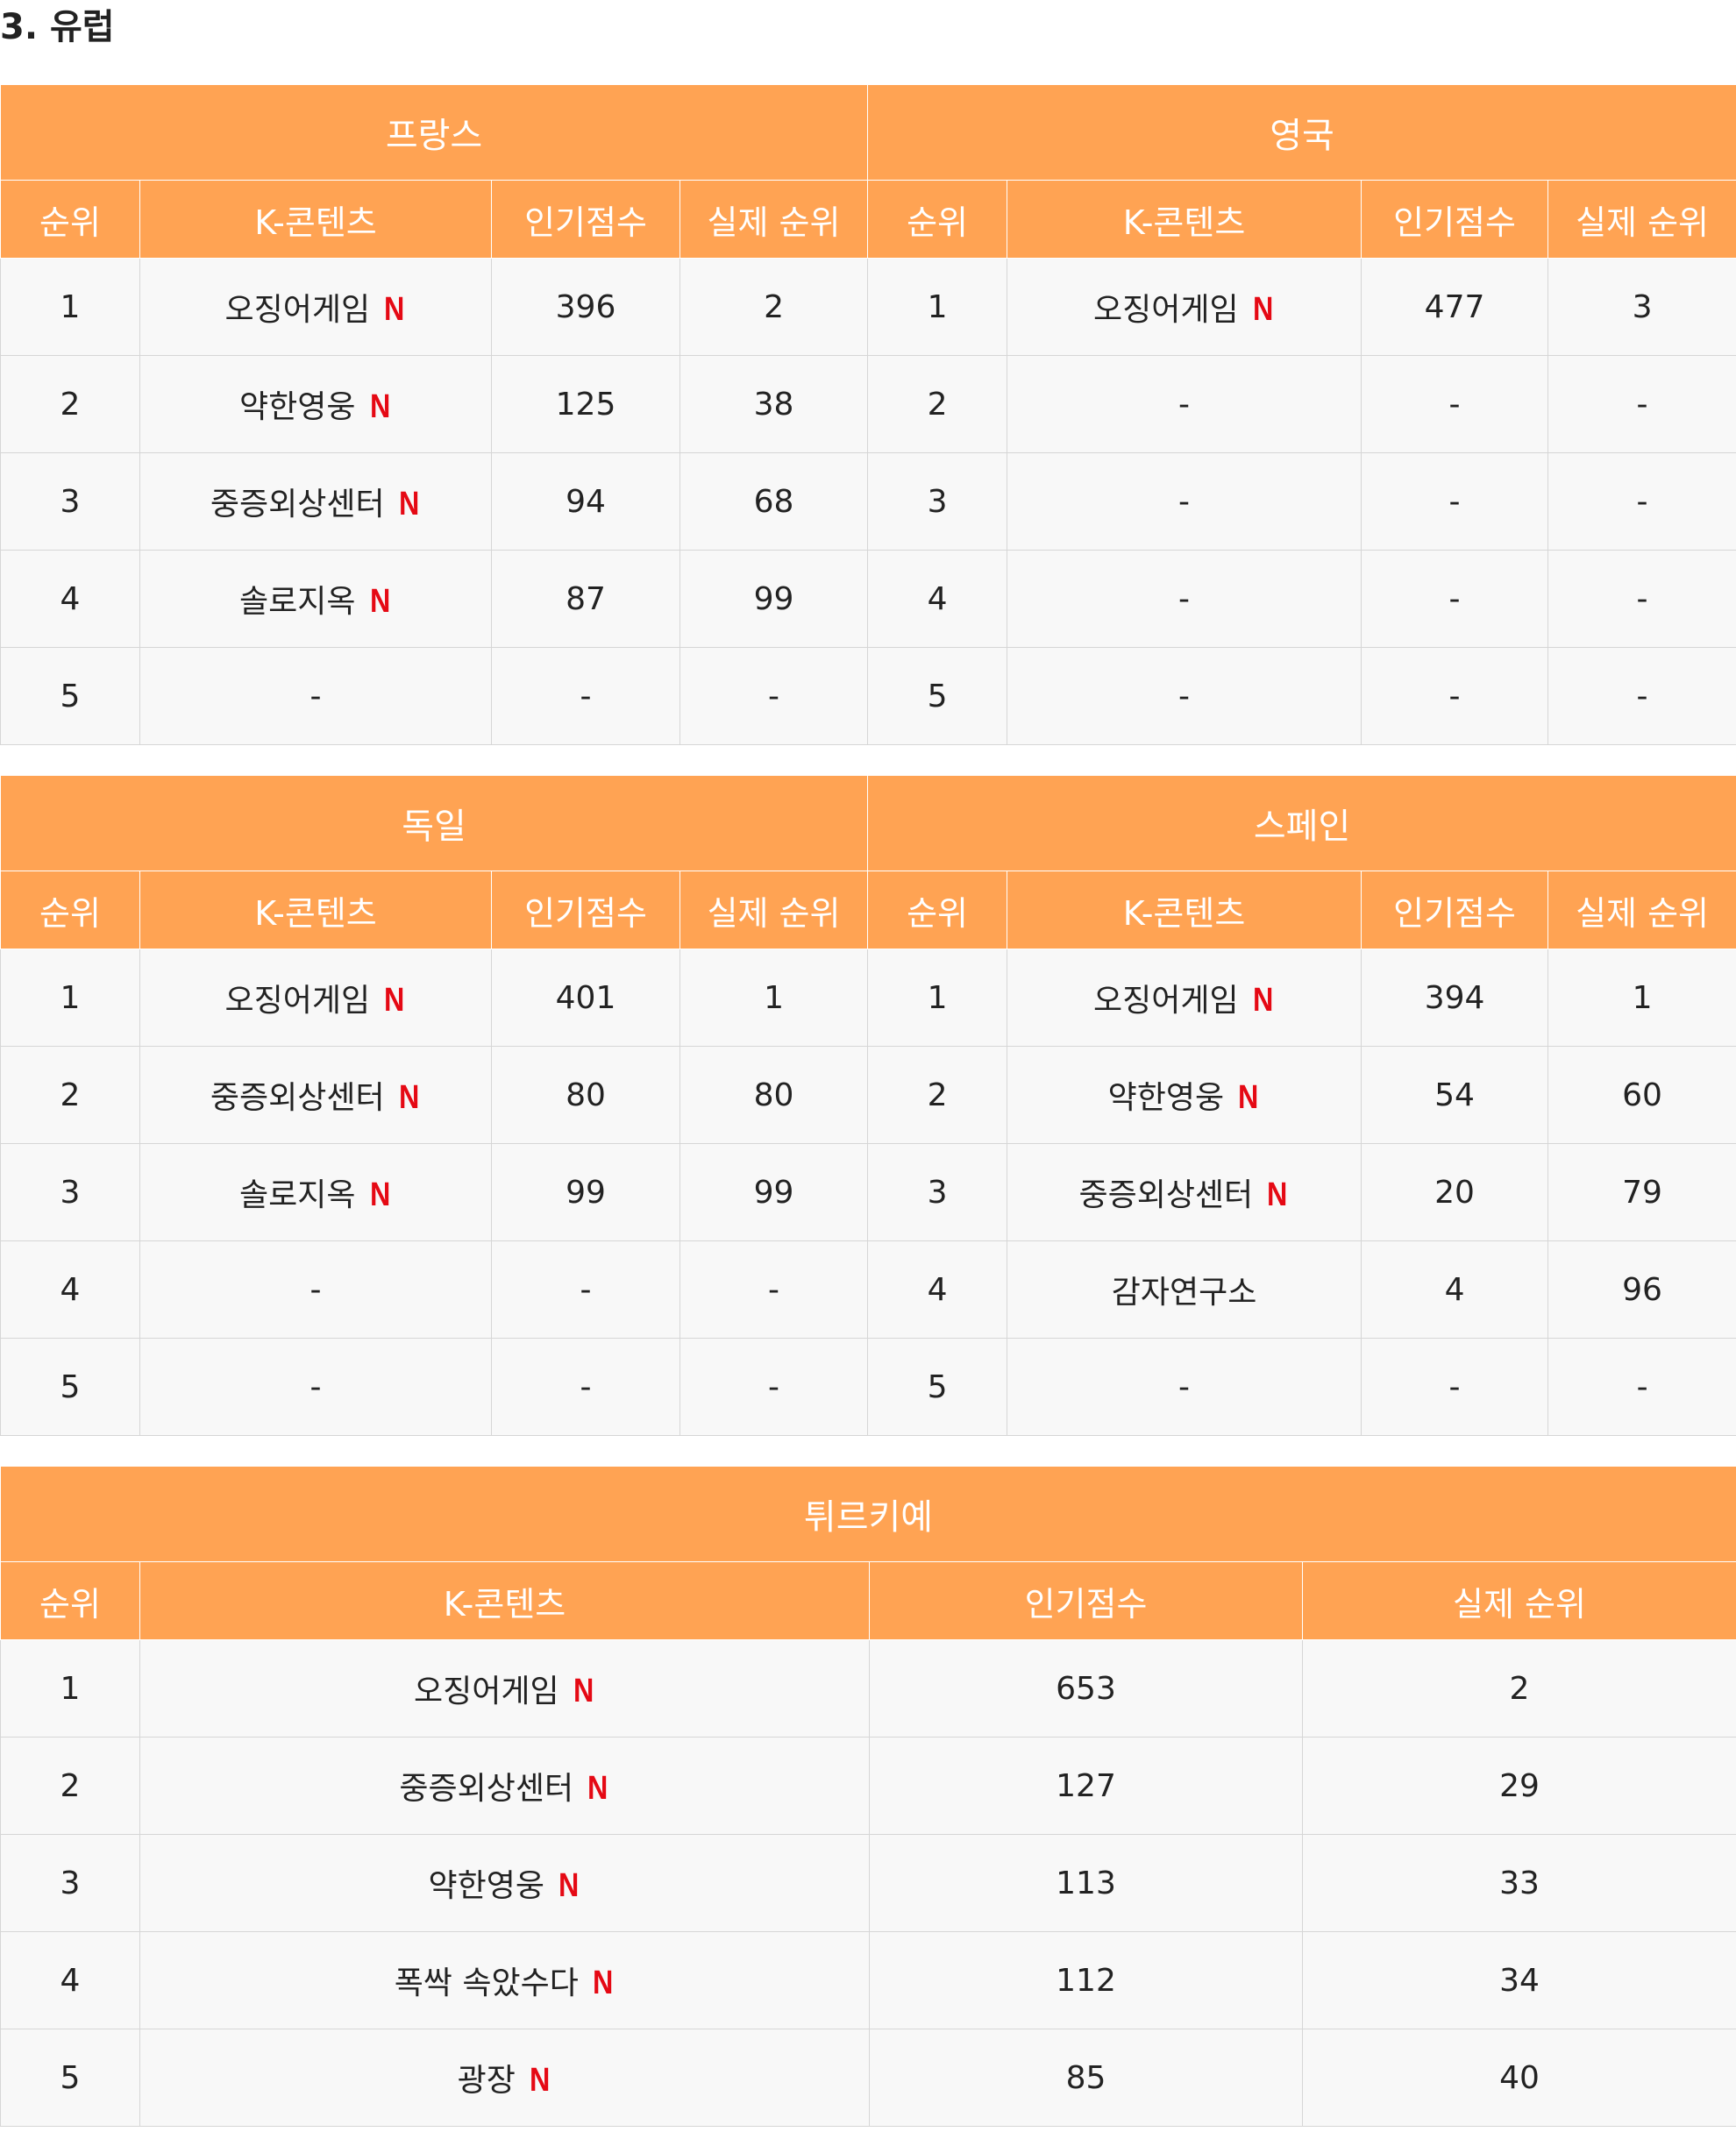  What do you see at coordinates (504, 1980) in the screenshot?
I see `content-cell: 폭싹 속았수다 N` at bounding box center [504, 1980].